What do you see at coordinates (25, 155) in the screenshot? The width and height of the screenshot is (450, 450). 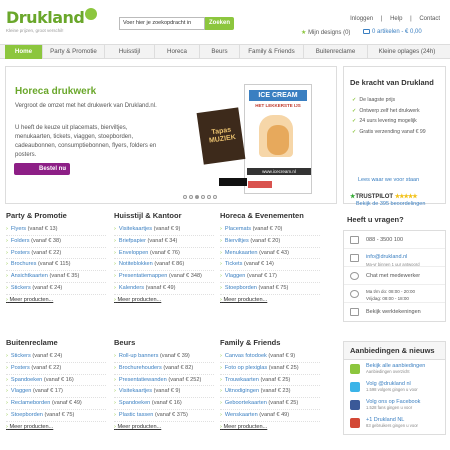 I see `hero-product-link: posters` at bounding box center [25, 155].